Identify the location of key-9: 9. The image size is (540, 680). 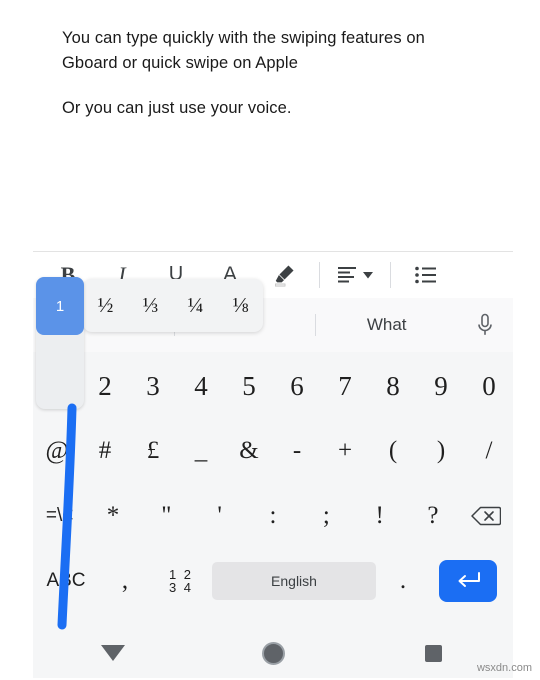
(441, 386).